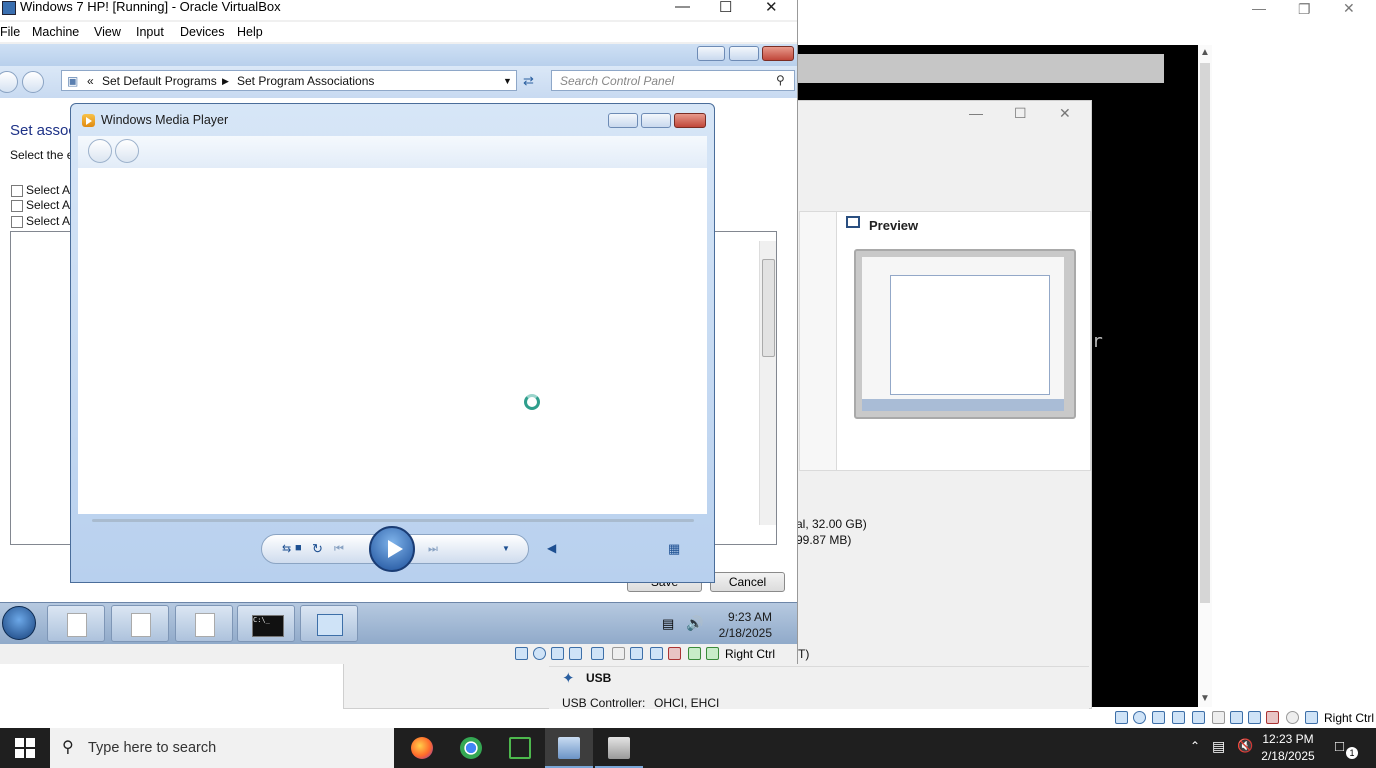  I want to click on virtualbox-manager-taskbar-button, so click(619, 748).